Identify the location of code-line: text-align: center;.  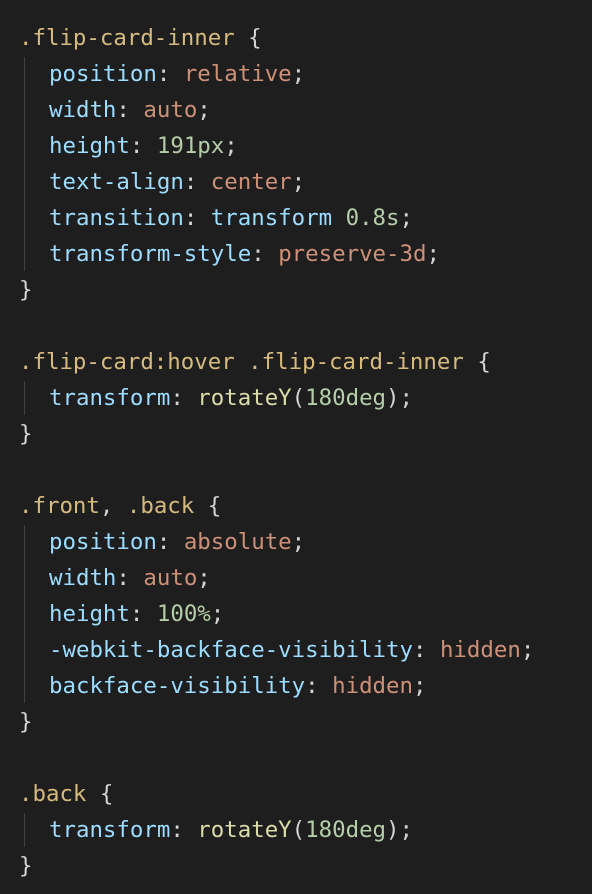
(177, 182).